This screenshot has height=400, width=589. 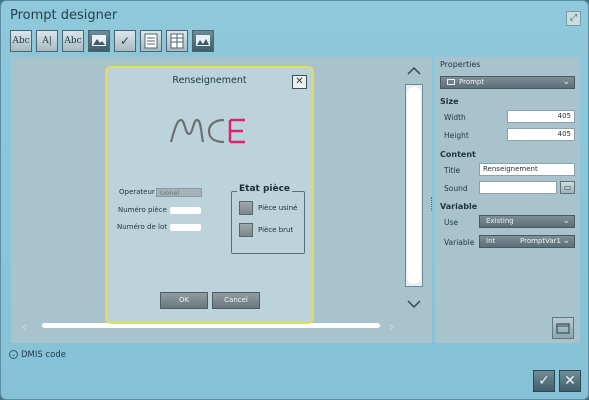 I want to click on list-tool-button, so click(x=151, y=41).